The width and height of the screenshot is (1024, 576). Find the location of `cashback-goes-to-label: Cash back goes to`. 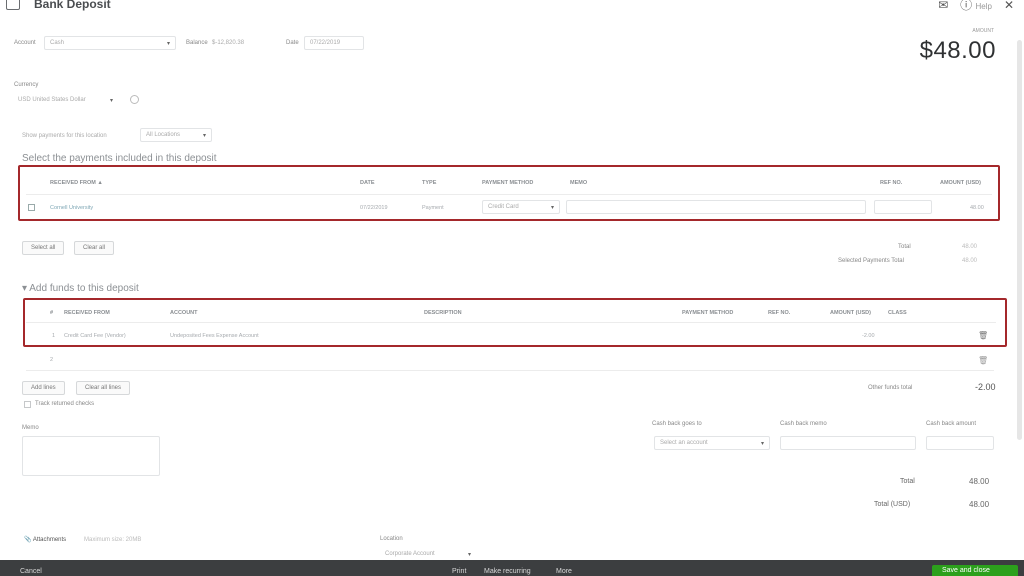

cashback-goes-to-label: Cash back goes to is located at coordinates (677, 424).